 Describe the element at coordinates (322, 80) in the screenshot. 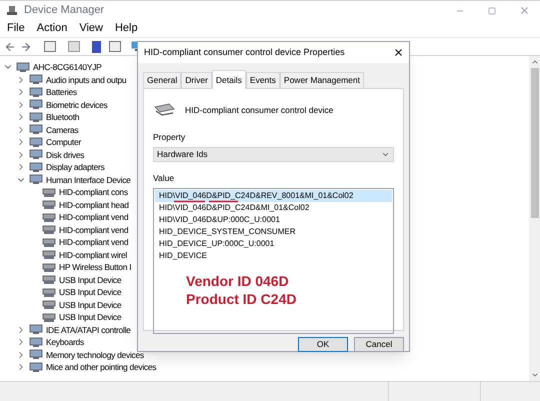

I see `tab: Power Management` at that location.